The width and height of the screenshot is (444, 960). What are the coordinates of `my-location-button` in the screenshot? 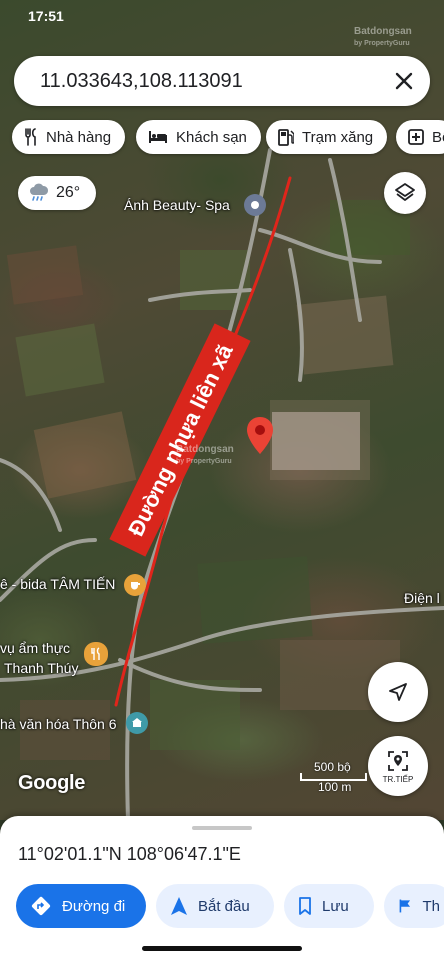 It's located at (398, 692).